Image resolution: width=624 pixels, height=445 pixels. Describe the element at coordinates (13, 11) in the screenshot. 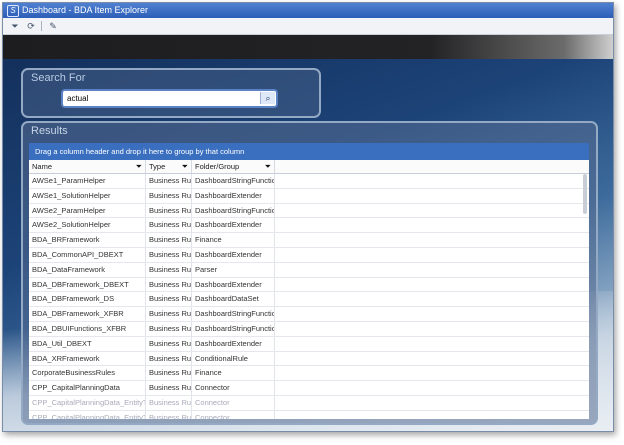

I see `app-logo-icon: S` at that location.